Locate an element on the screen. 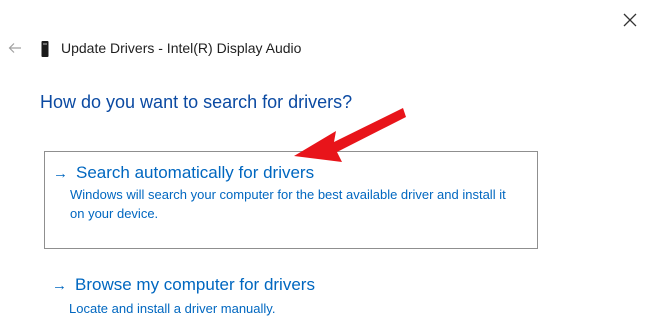  close-button is located at coordinates (630, 20).